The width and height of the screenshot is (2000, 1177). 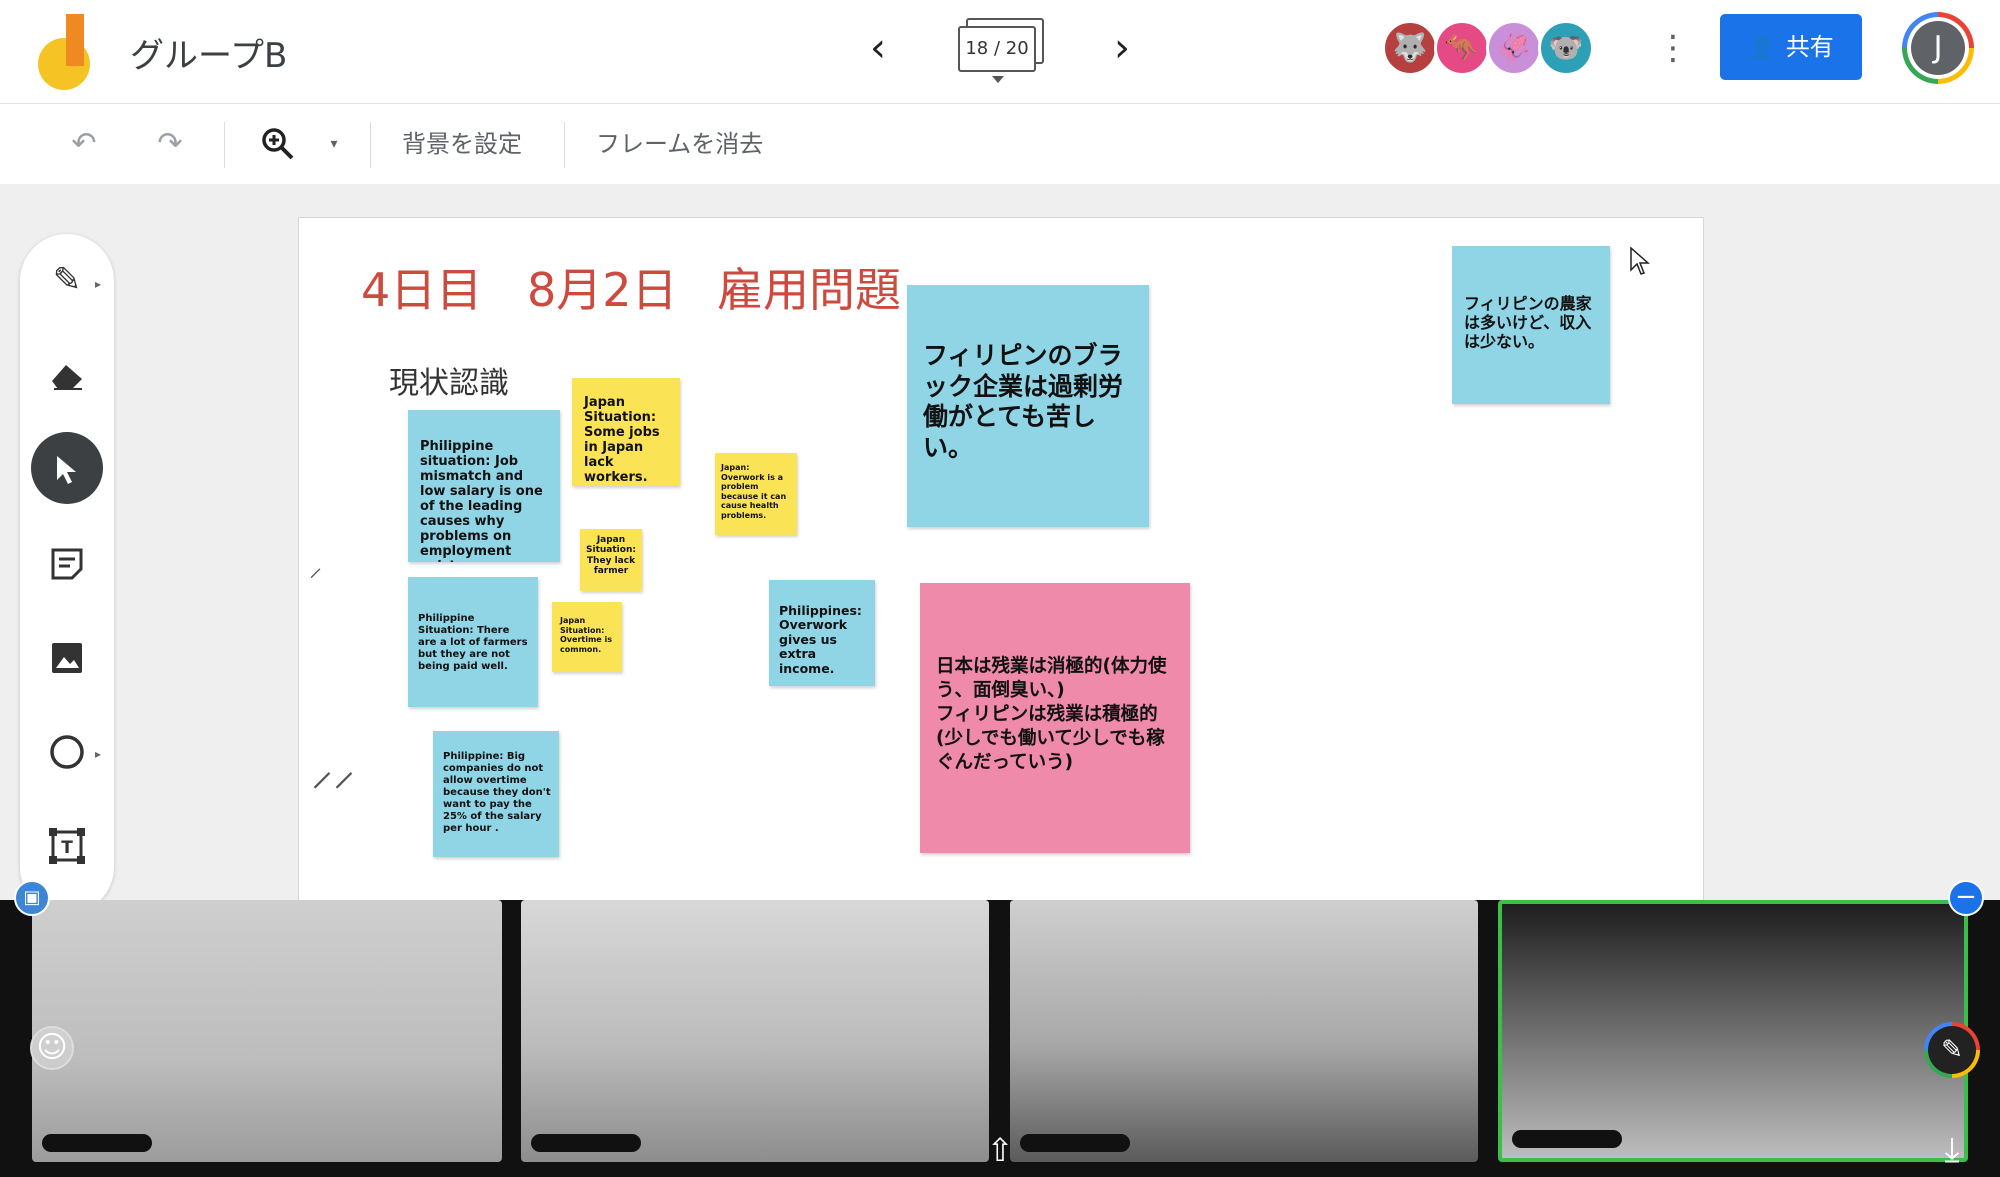 I want to click on smiley-icon: ☺, so click(x=52, y=1048).